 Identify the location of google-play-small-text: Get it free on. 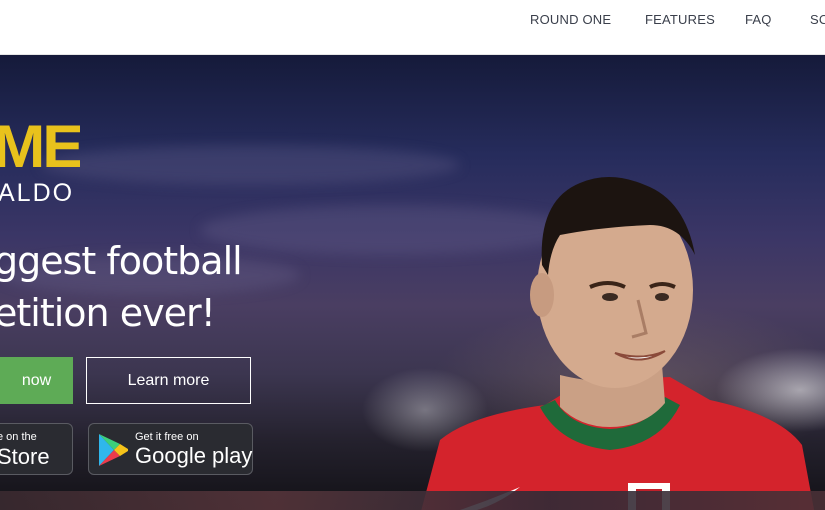
(167, 437).